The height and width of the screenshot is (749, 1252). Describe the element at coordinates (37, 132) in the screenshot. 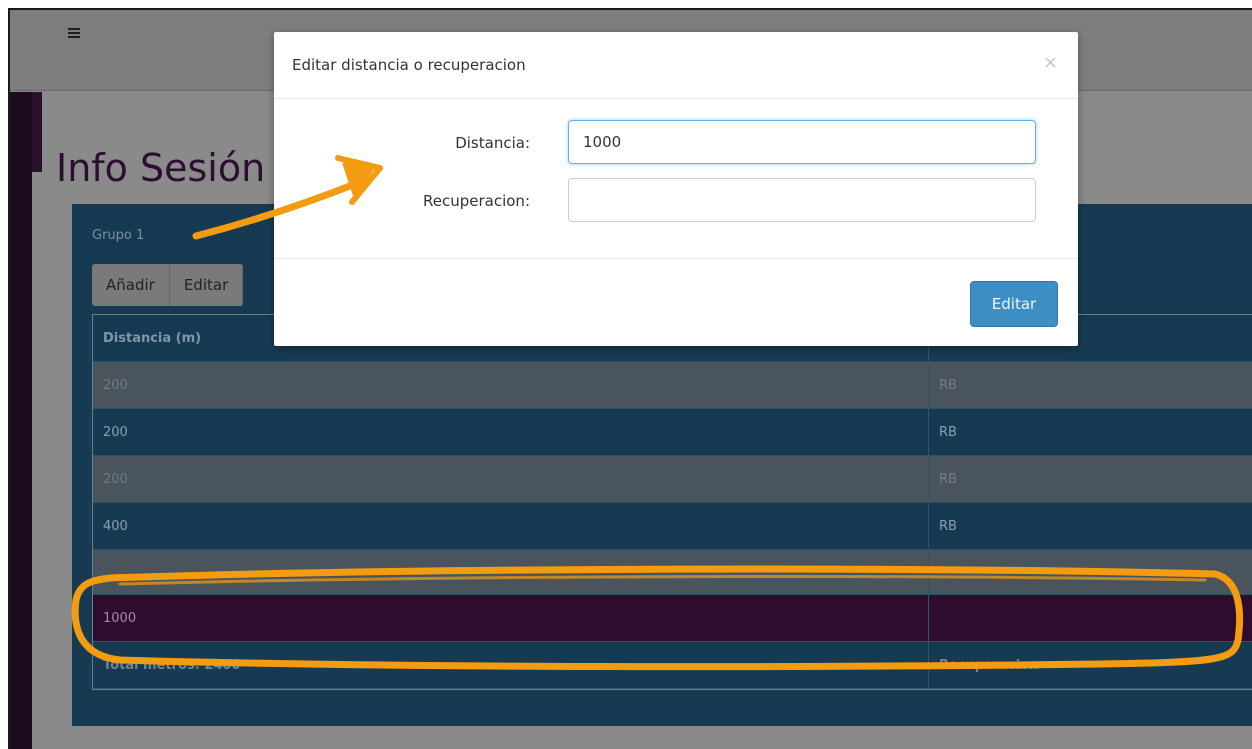

I see `sidebar-active-tab` at that location.